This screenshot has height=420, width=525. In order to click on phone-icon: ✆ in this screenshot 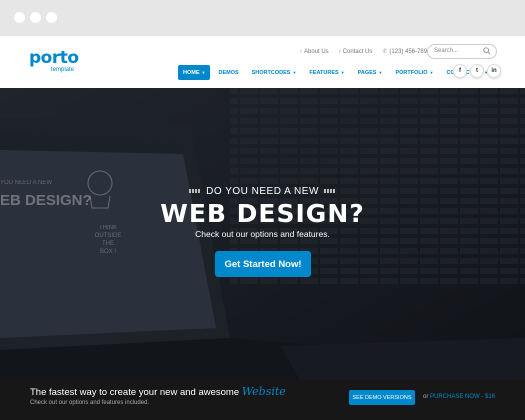, I will do `click(385, 52)`.